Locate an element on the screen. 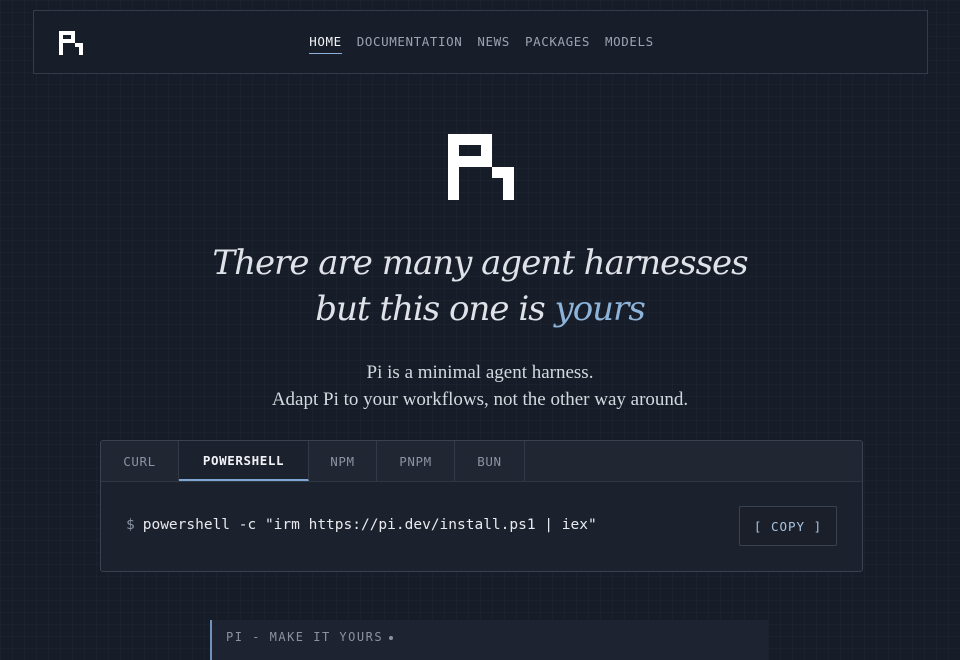 The image size is (960, 660). main-nav: HOME DOCUMENTATION NEWS PACKAGES MODELS is located at coordinates (481, 44).